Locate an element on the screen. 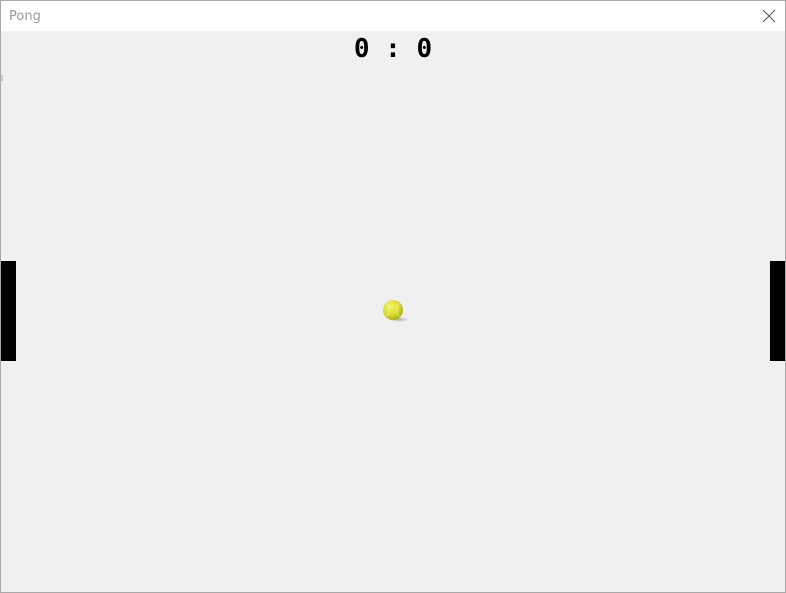  edge-marker is located at coordinates (2, 78).